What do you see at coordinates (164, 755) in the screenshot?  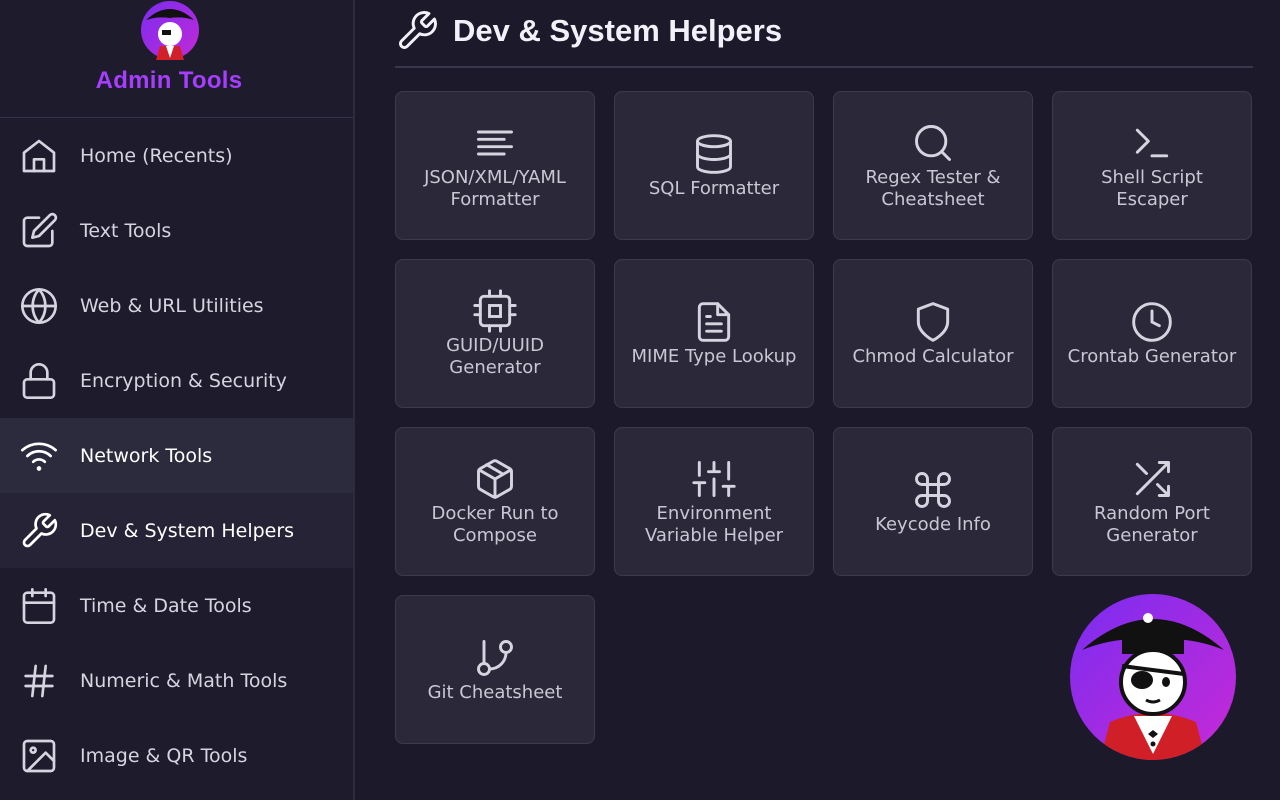 I see `sidebar-item-label: Image & QR Tools` at bounding box center [164, 755].